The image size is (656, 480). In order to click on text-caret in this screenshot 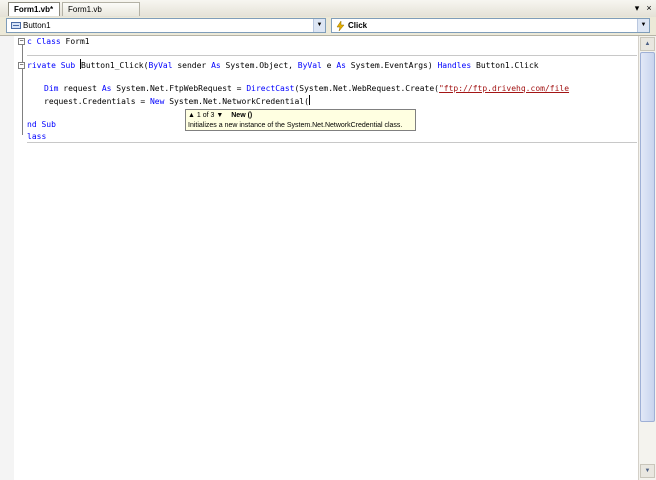, I will do `click(309, 100)`.